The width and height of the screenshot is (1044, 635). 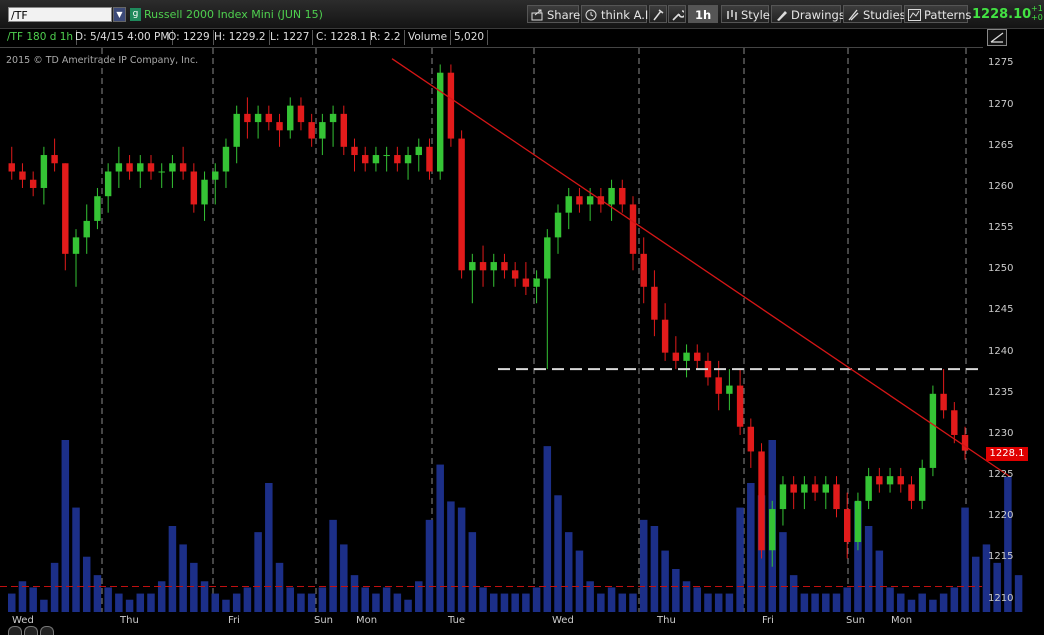 What do you see at coordinates (1001, 392) in the screenshot?
I see `price-tick-label: 1235` at bounding box center [1001, 392].